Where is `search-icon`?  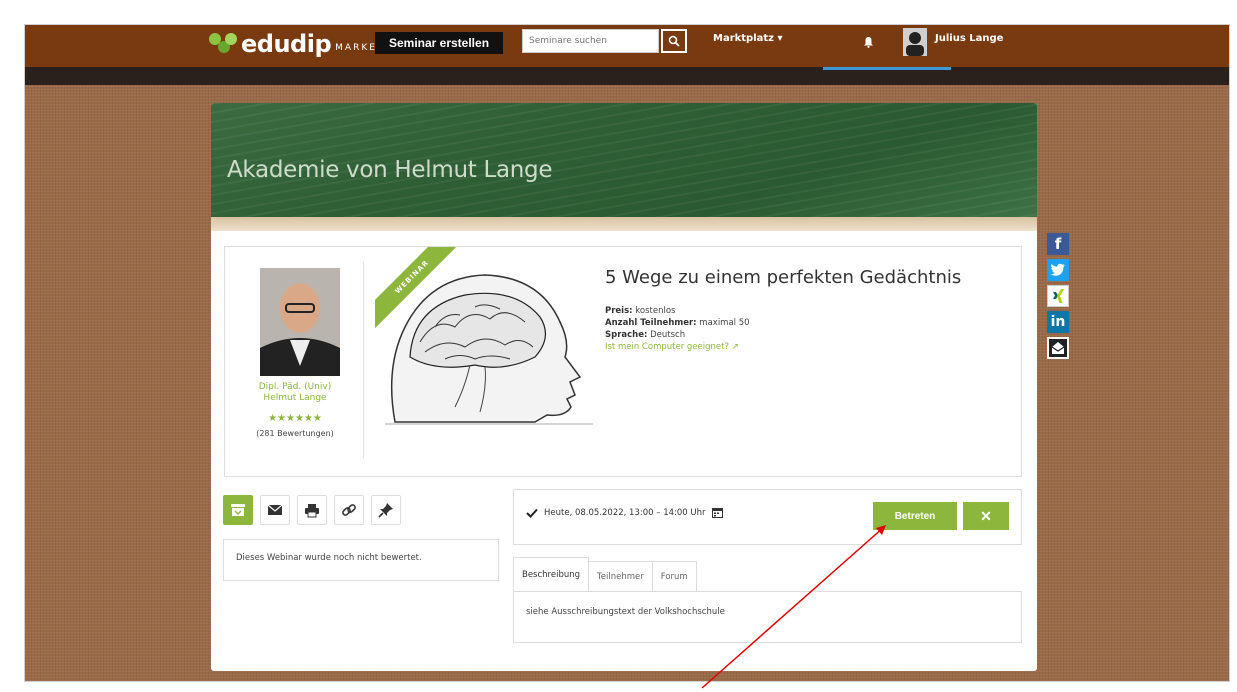
search-icon is located at coordinates (674, 41).